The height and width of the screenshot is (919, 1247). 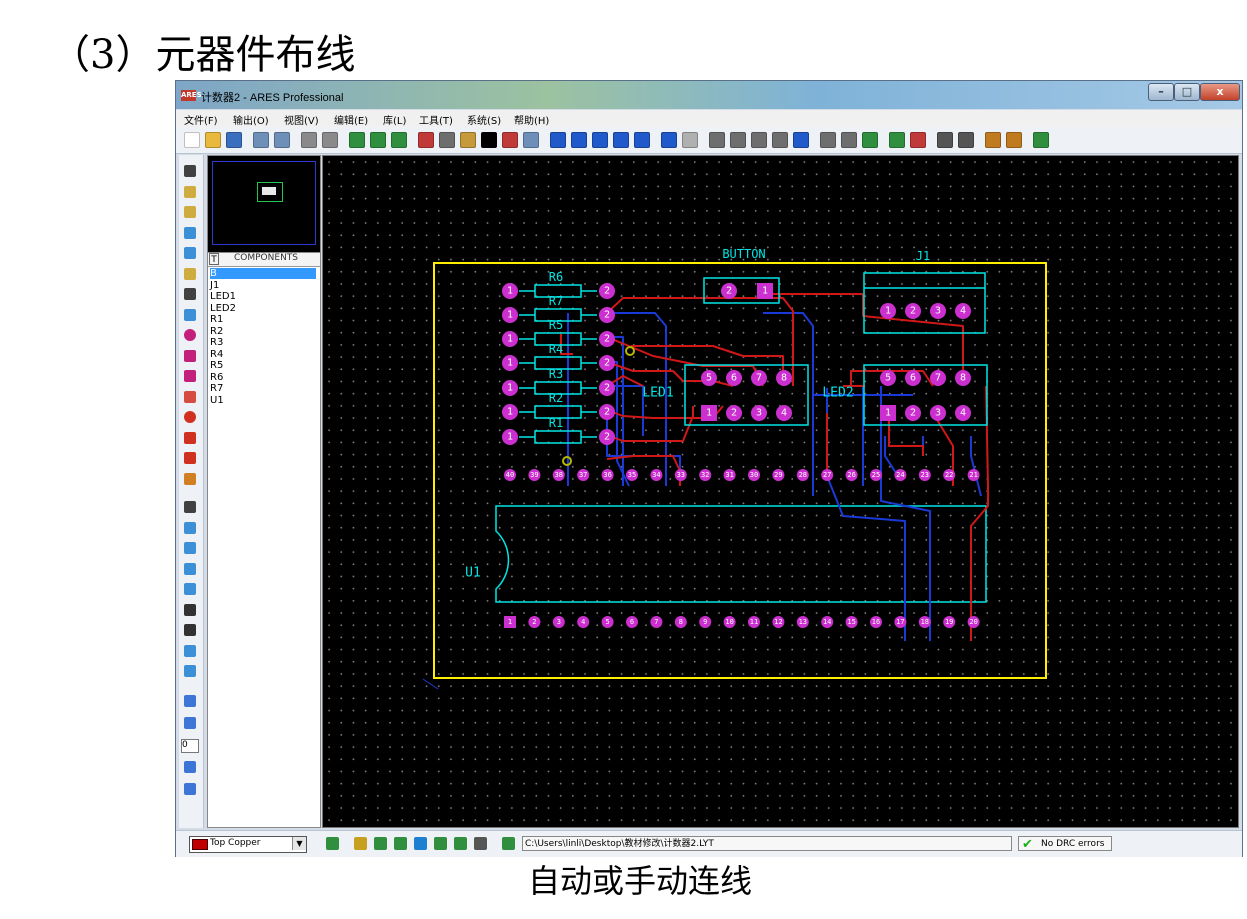 What do you see at coordinates (190, 548) in the screenshot?
I see `circle-icon` at bounding box center [190, 548].